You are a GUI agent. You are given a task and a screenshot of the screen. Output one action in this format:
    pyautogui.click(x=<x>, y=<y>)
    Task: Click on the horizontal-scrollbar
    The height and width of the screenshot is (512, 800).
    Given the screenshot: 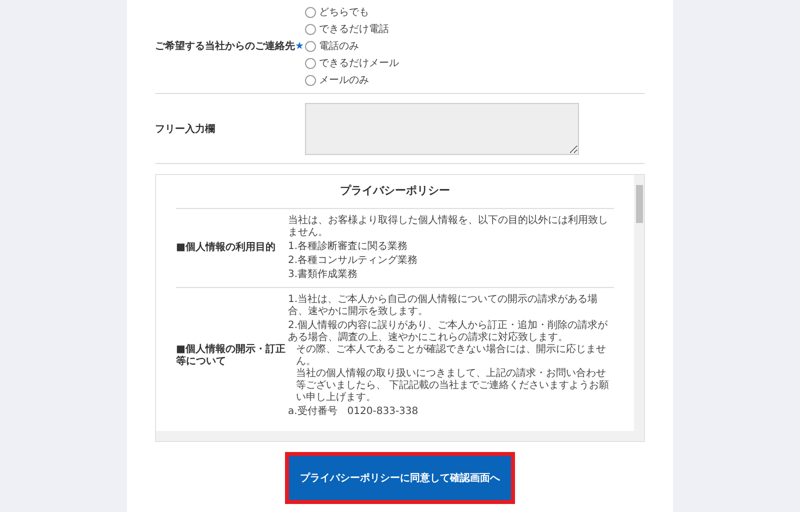 What is the action you would take?
    pyautogui.click(x=400, y=436)
    